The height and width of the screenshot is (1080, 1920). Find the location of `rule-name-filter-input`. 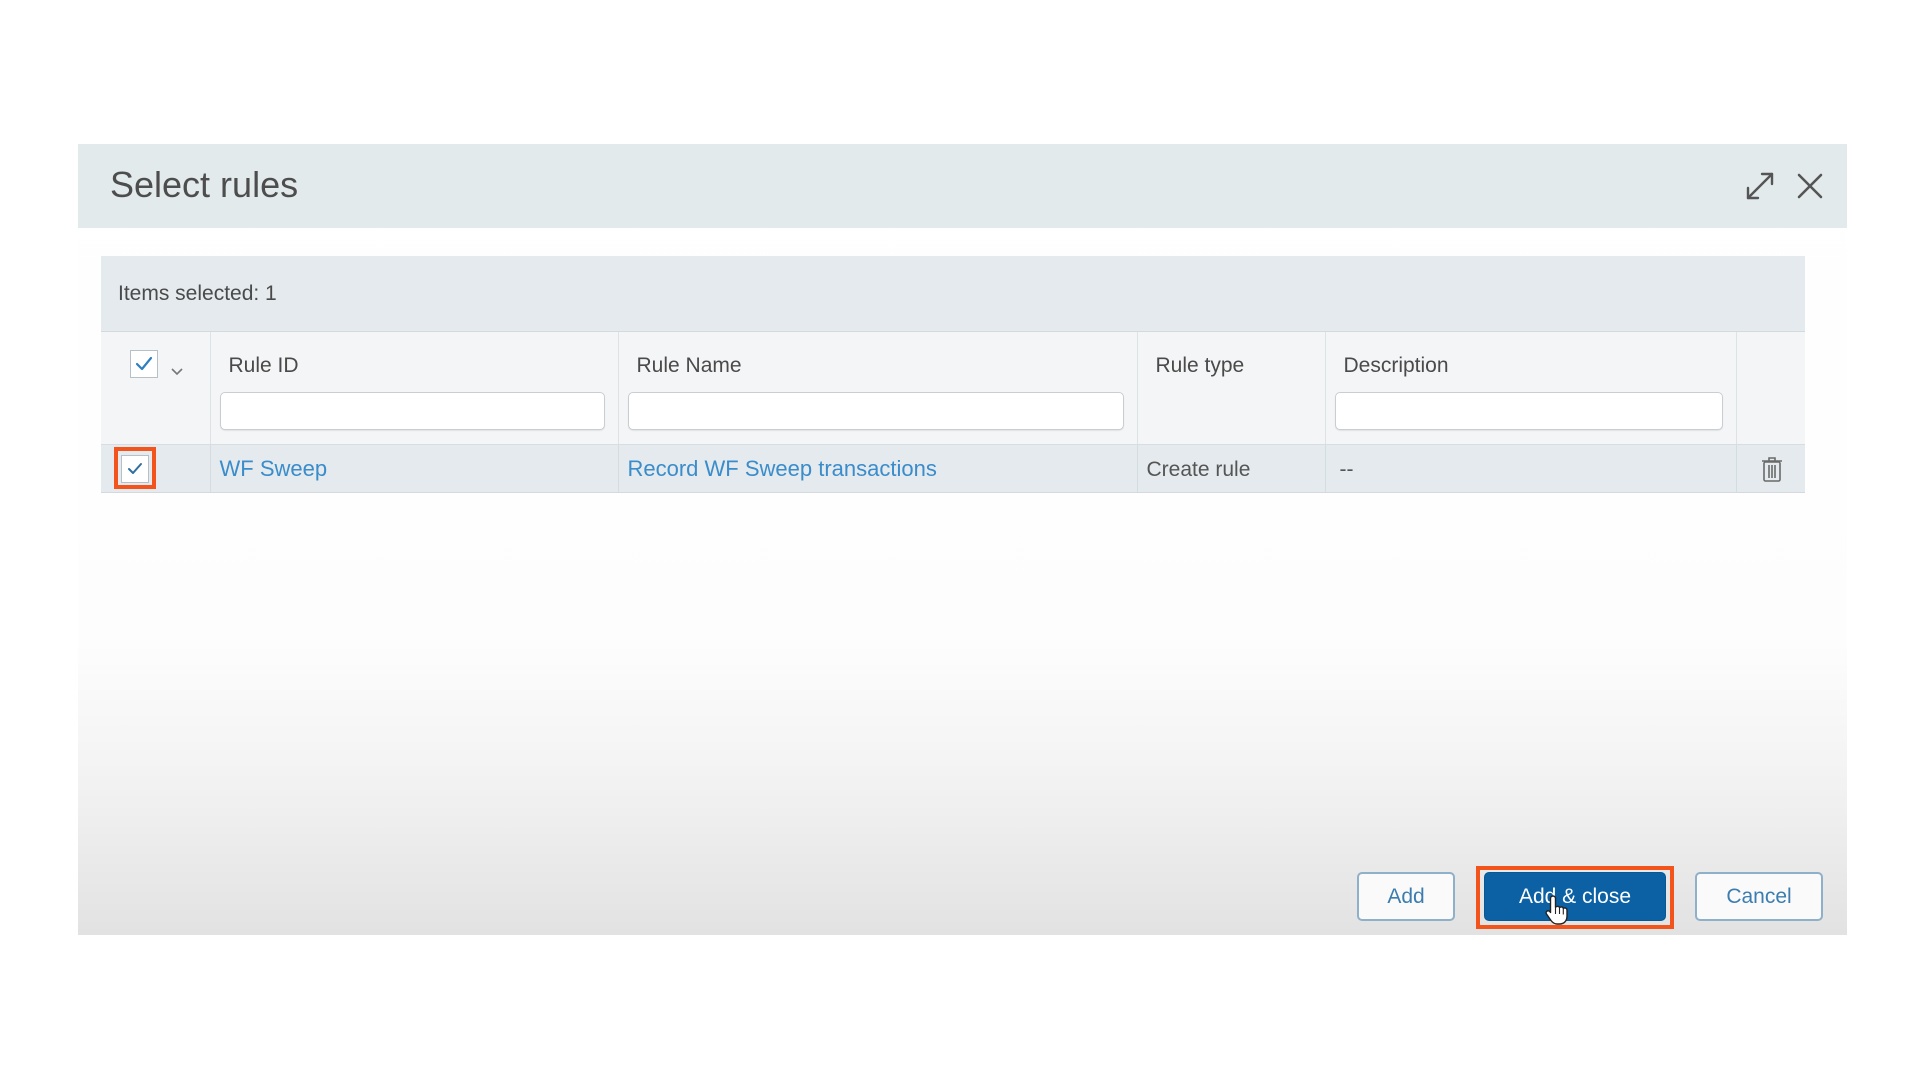

rule-name-filter-input is located at coordinates (875, 411).